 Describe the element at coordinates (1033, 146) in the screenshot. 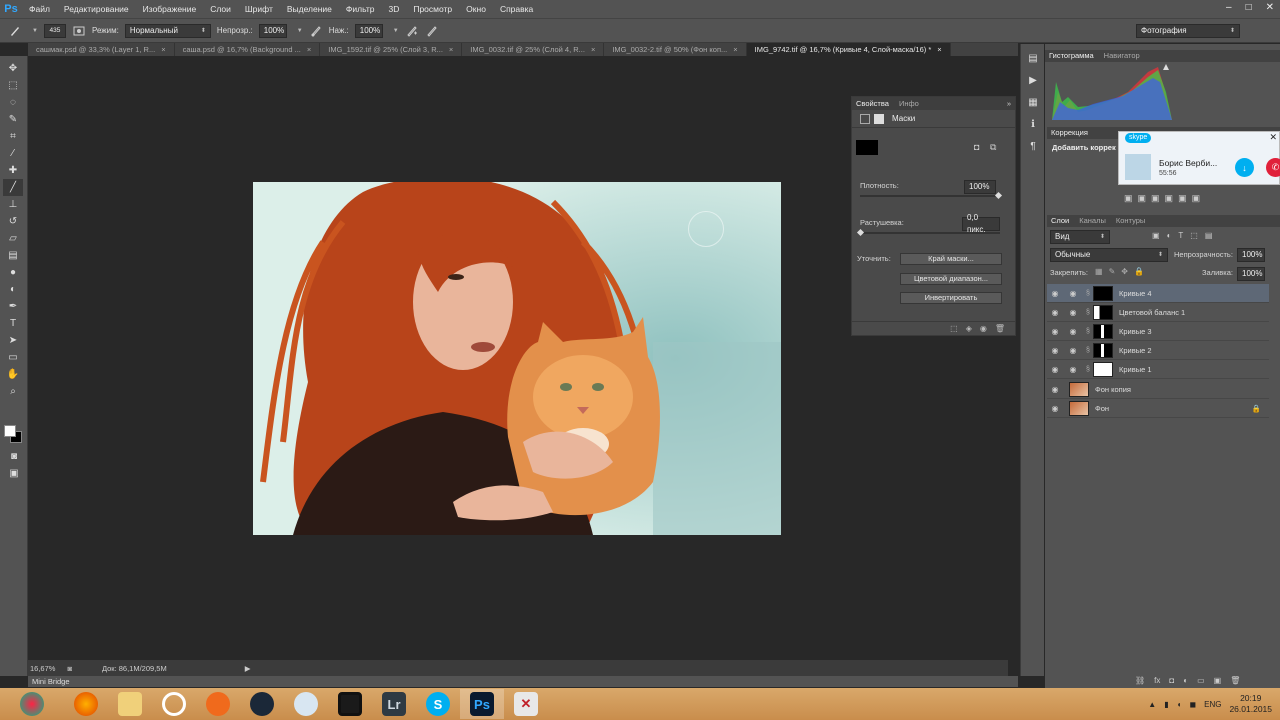

I see `paragraph-panel-icon: ¶` at that location.